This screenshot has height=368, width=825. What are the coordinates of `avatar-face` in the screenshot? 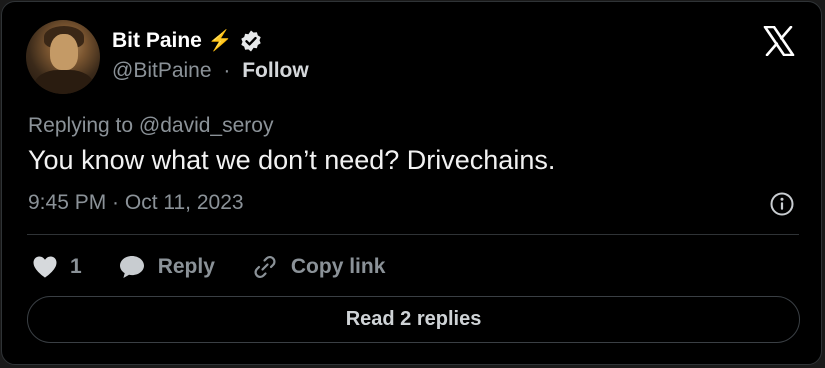 It's located at (64, 52).